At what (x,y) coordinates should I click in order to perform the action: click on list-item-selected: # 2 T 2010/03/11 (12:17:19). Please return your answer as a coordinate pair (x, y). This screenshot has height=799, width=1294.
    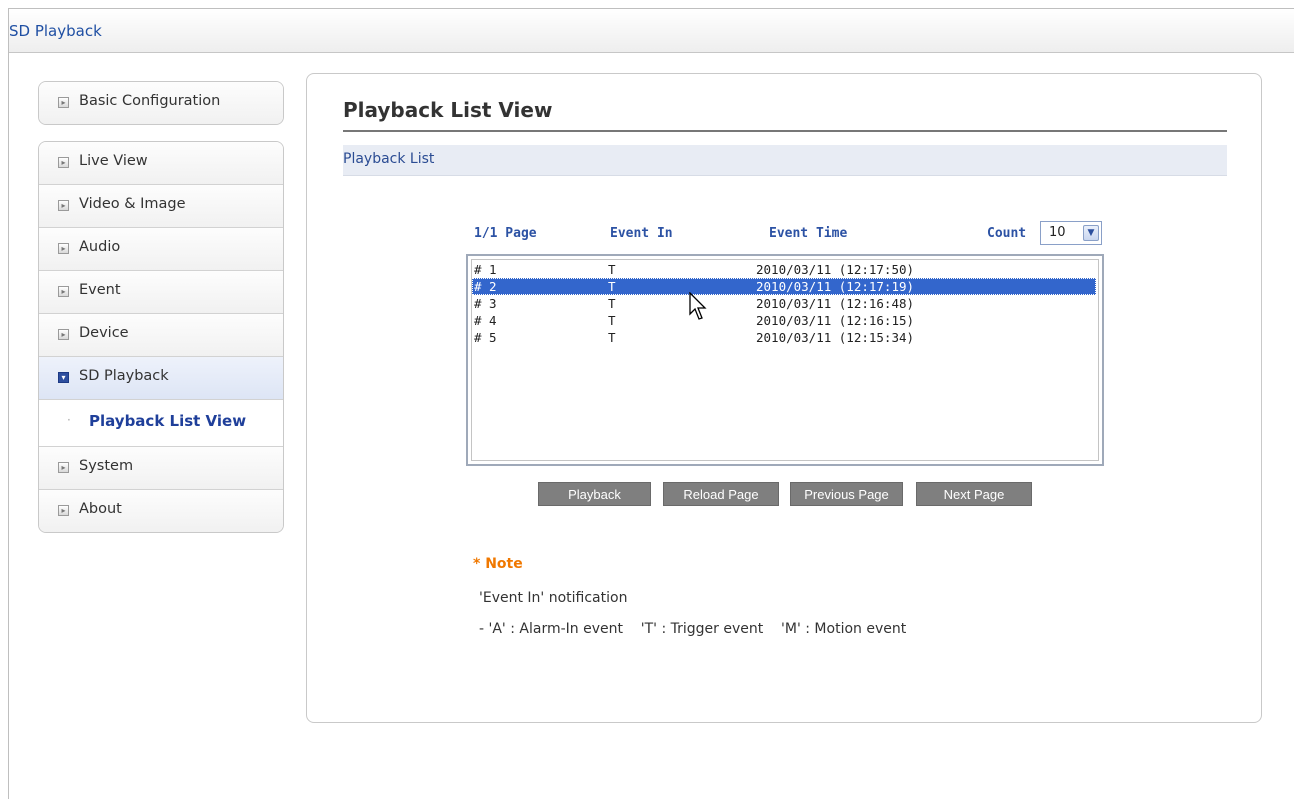
    Looking at the image, I should click on (784, 286).